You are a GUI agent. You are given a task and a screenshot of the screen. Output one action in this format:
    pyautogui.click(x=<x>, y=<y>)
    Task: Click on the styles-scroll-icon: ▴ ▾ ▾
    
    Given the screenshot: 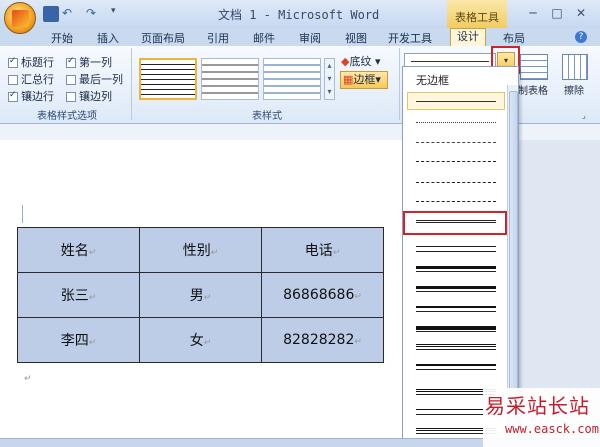 What is the action you would take?
    pyautogui.click(x=329, y=79)
    